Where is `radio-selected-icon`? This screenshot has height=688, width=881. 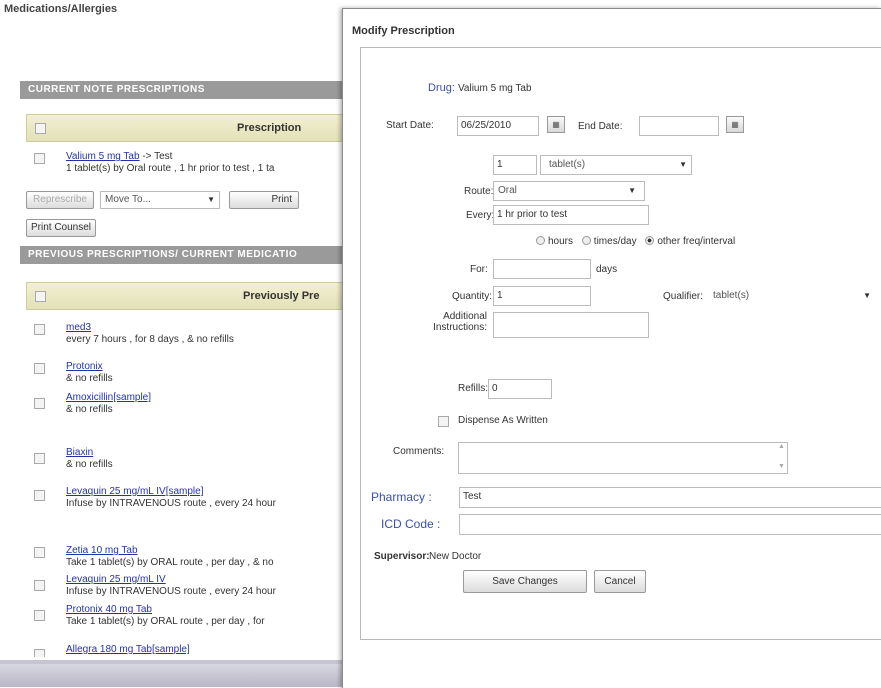
radio-selected-icon is located at coordinates (650, 240).